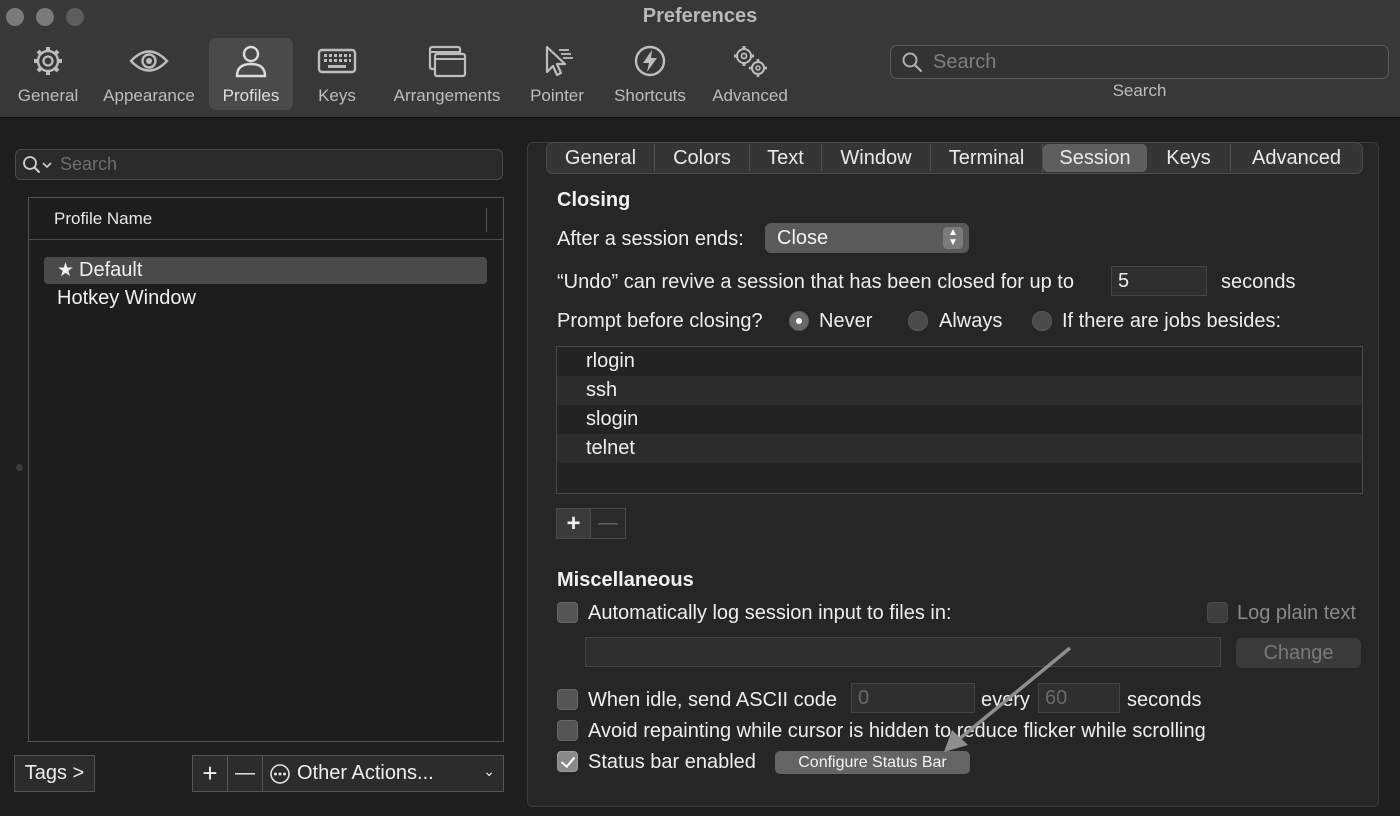 The width and height of the screenshot is (1400, 816). What do you see at coordinates (126, 298) in the screenshot?
I see `profile-row-label: Hotkey Window` at bounding box center [126, 298].